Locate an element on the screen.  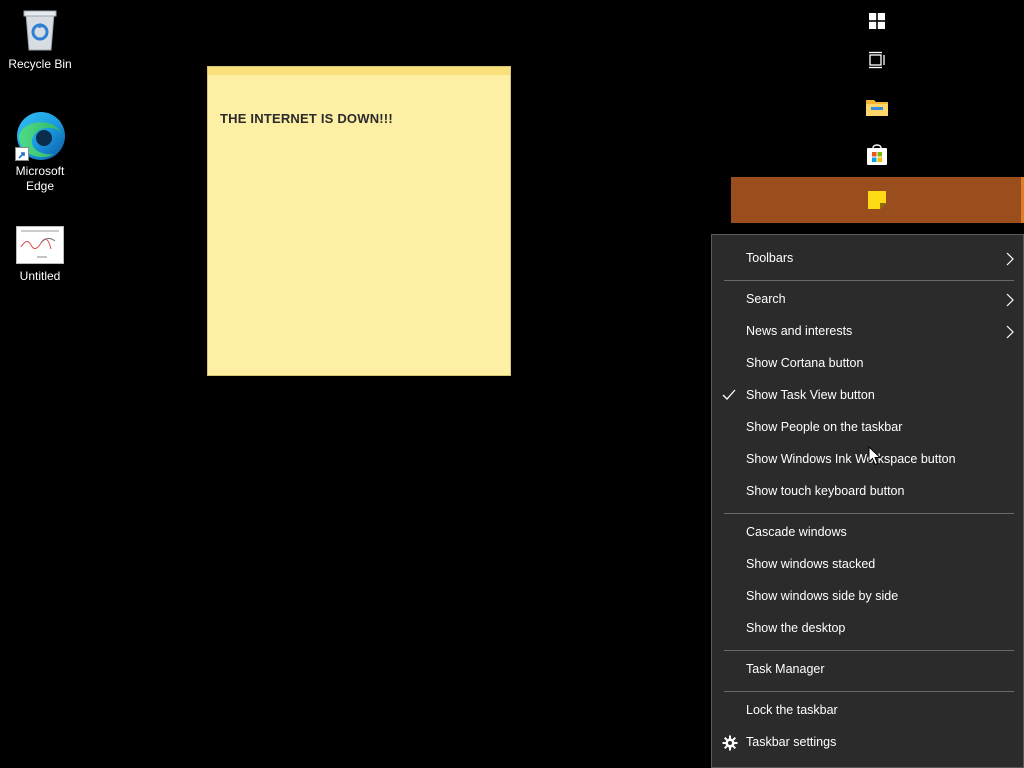
menu-item-lock-the-taskbar: Lock the taskbar is located at coordinates (867, 711).